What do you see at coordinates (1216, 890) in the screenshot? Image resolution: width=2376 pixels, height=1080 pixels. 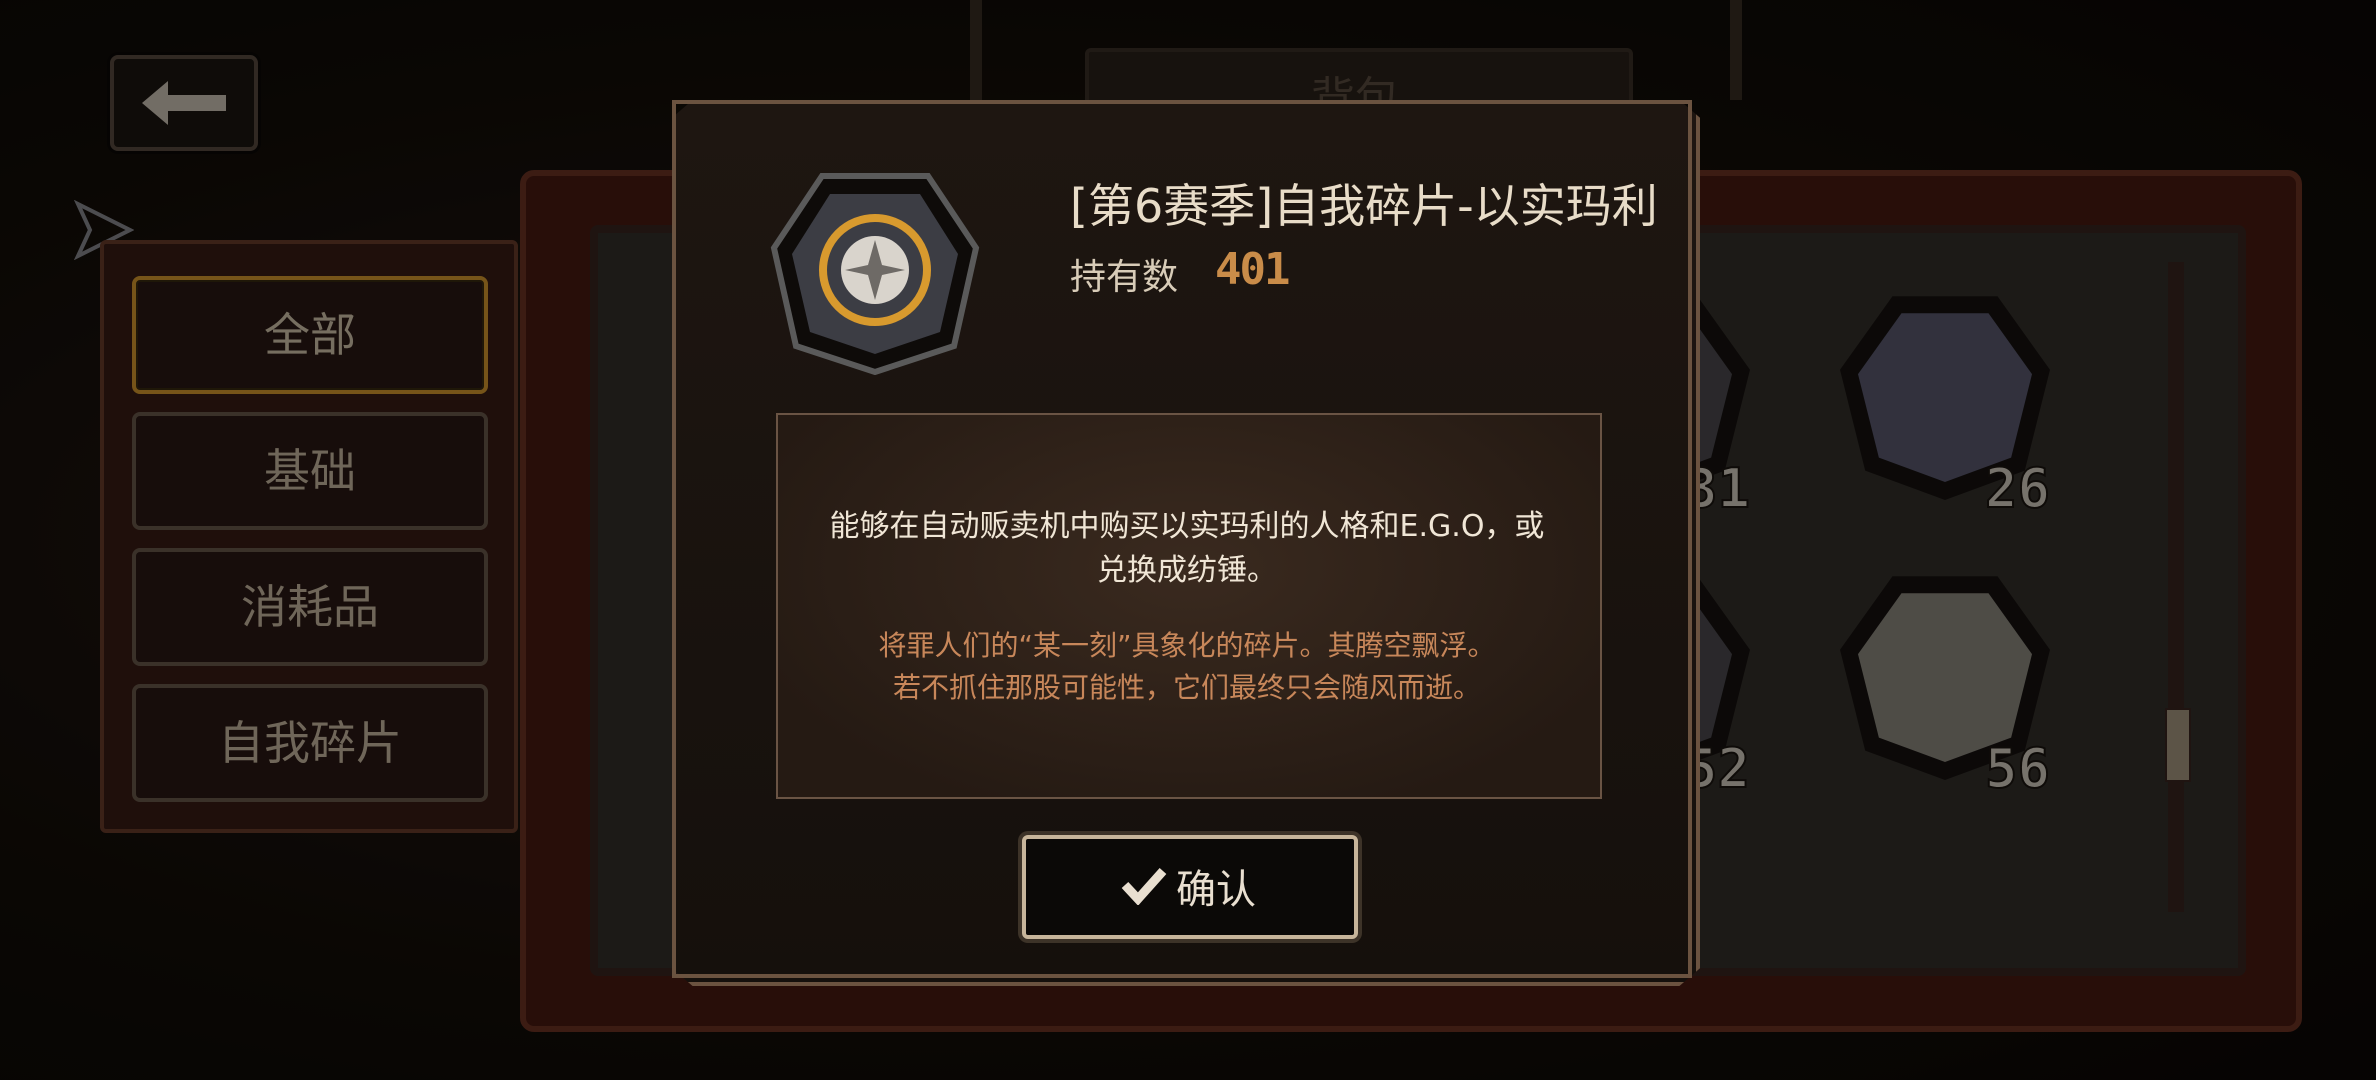 I see `confirm-label: 确认` at bounding box center [1216, 890].